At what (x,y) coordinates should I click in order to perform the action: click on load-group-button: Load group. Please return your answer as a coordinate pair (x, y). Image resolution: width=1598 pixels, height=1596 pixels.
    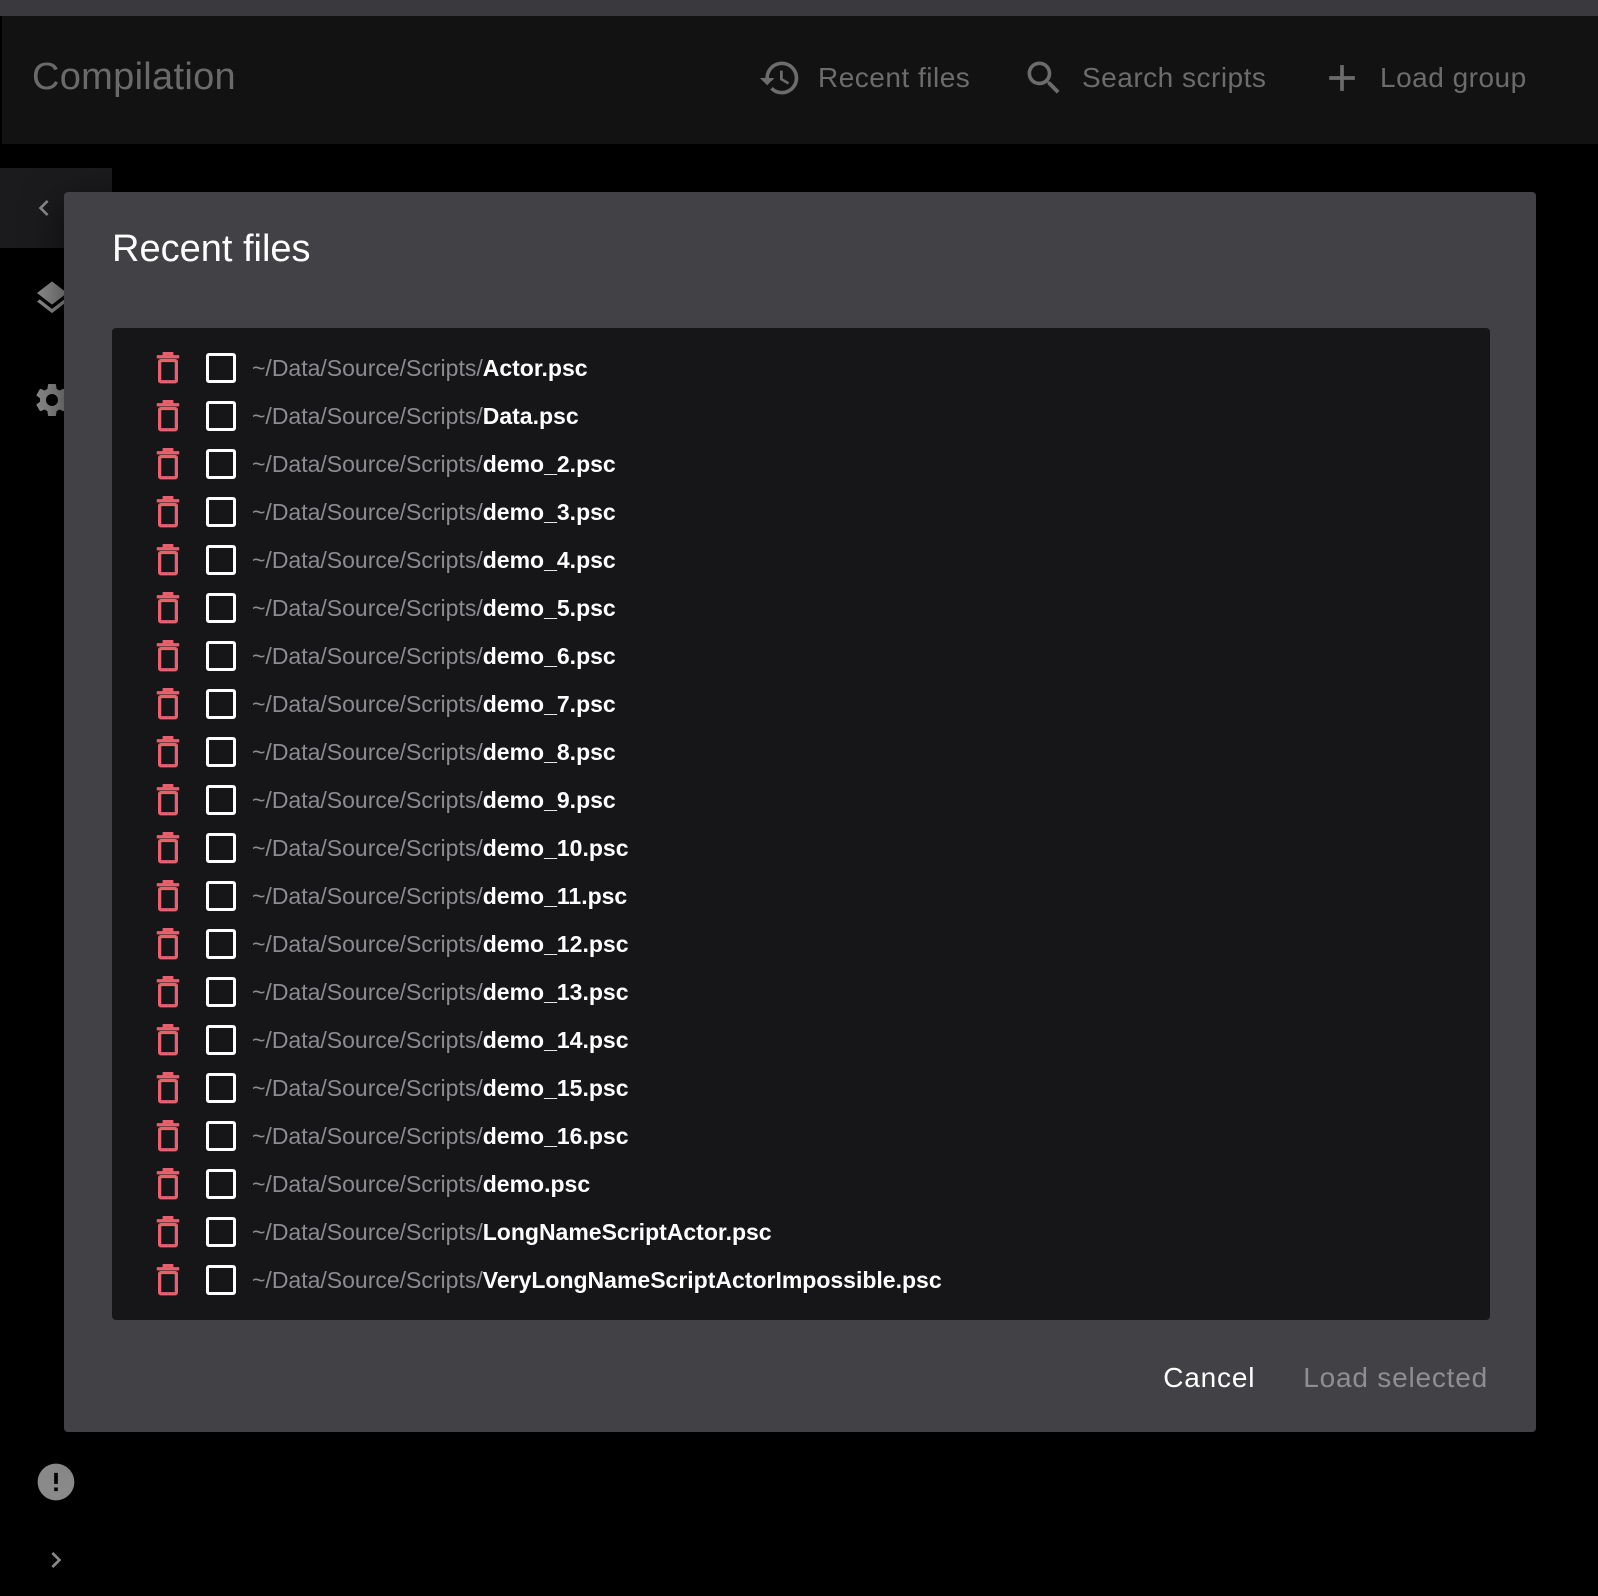
    Looking at the image, I should click on (1423, 78).